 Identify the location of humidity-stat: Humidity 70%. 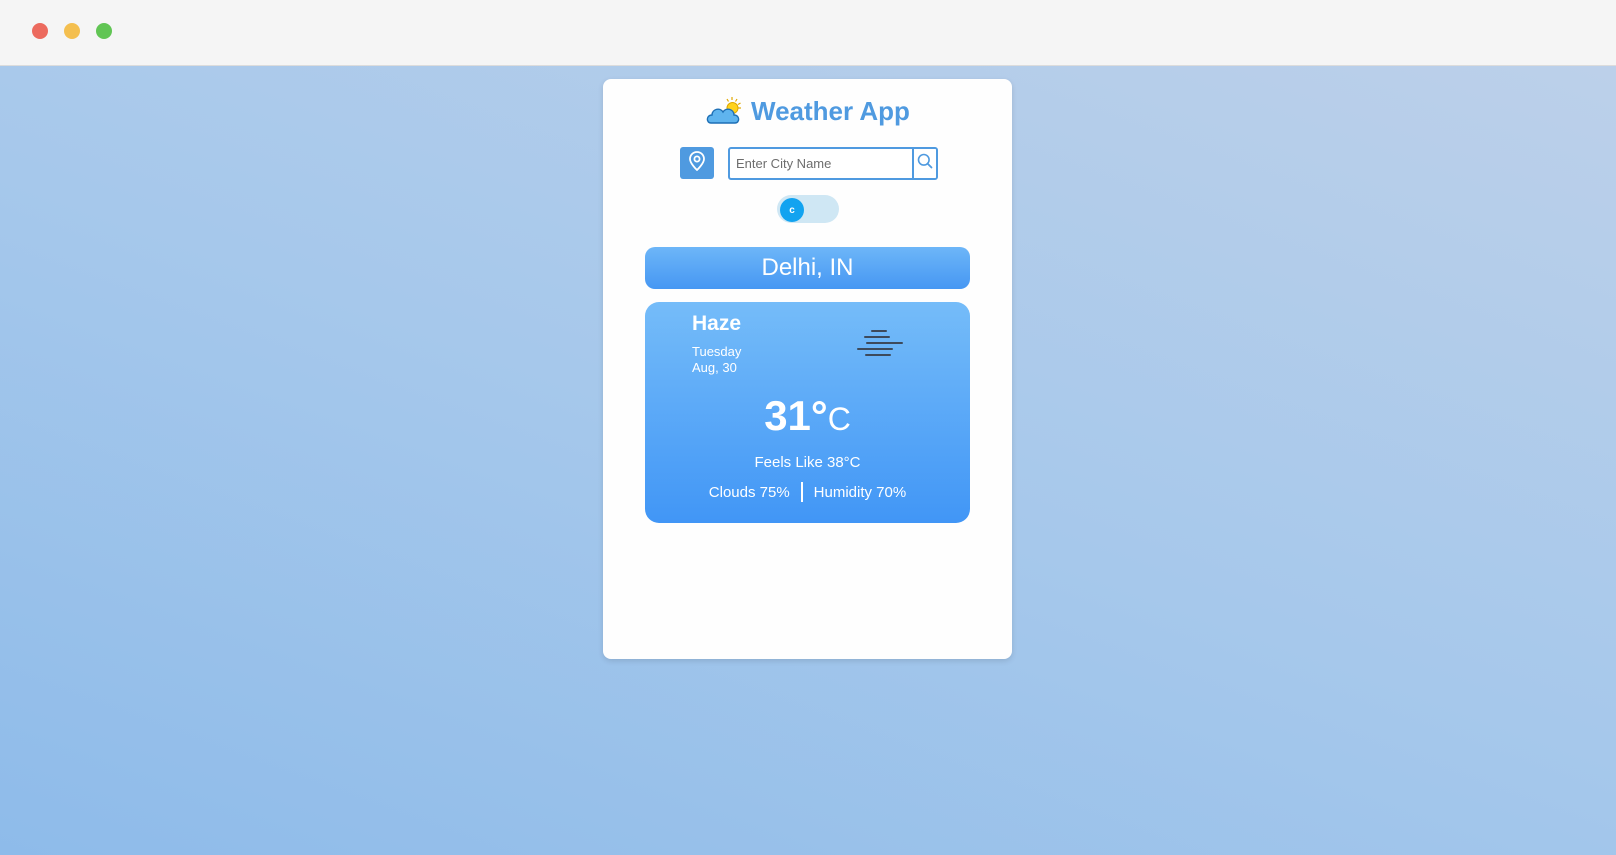
(860, 492).